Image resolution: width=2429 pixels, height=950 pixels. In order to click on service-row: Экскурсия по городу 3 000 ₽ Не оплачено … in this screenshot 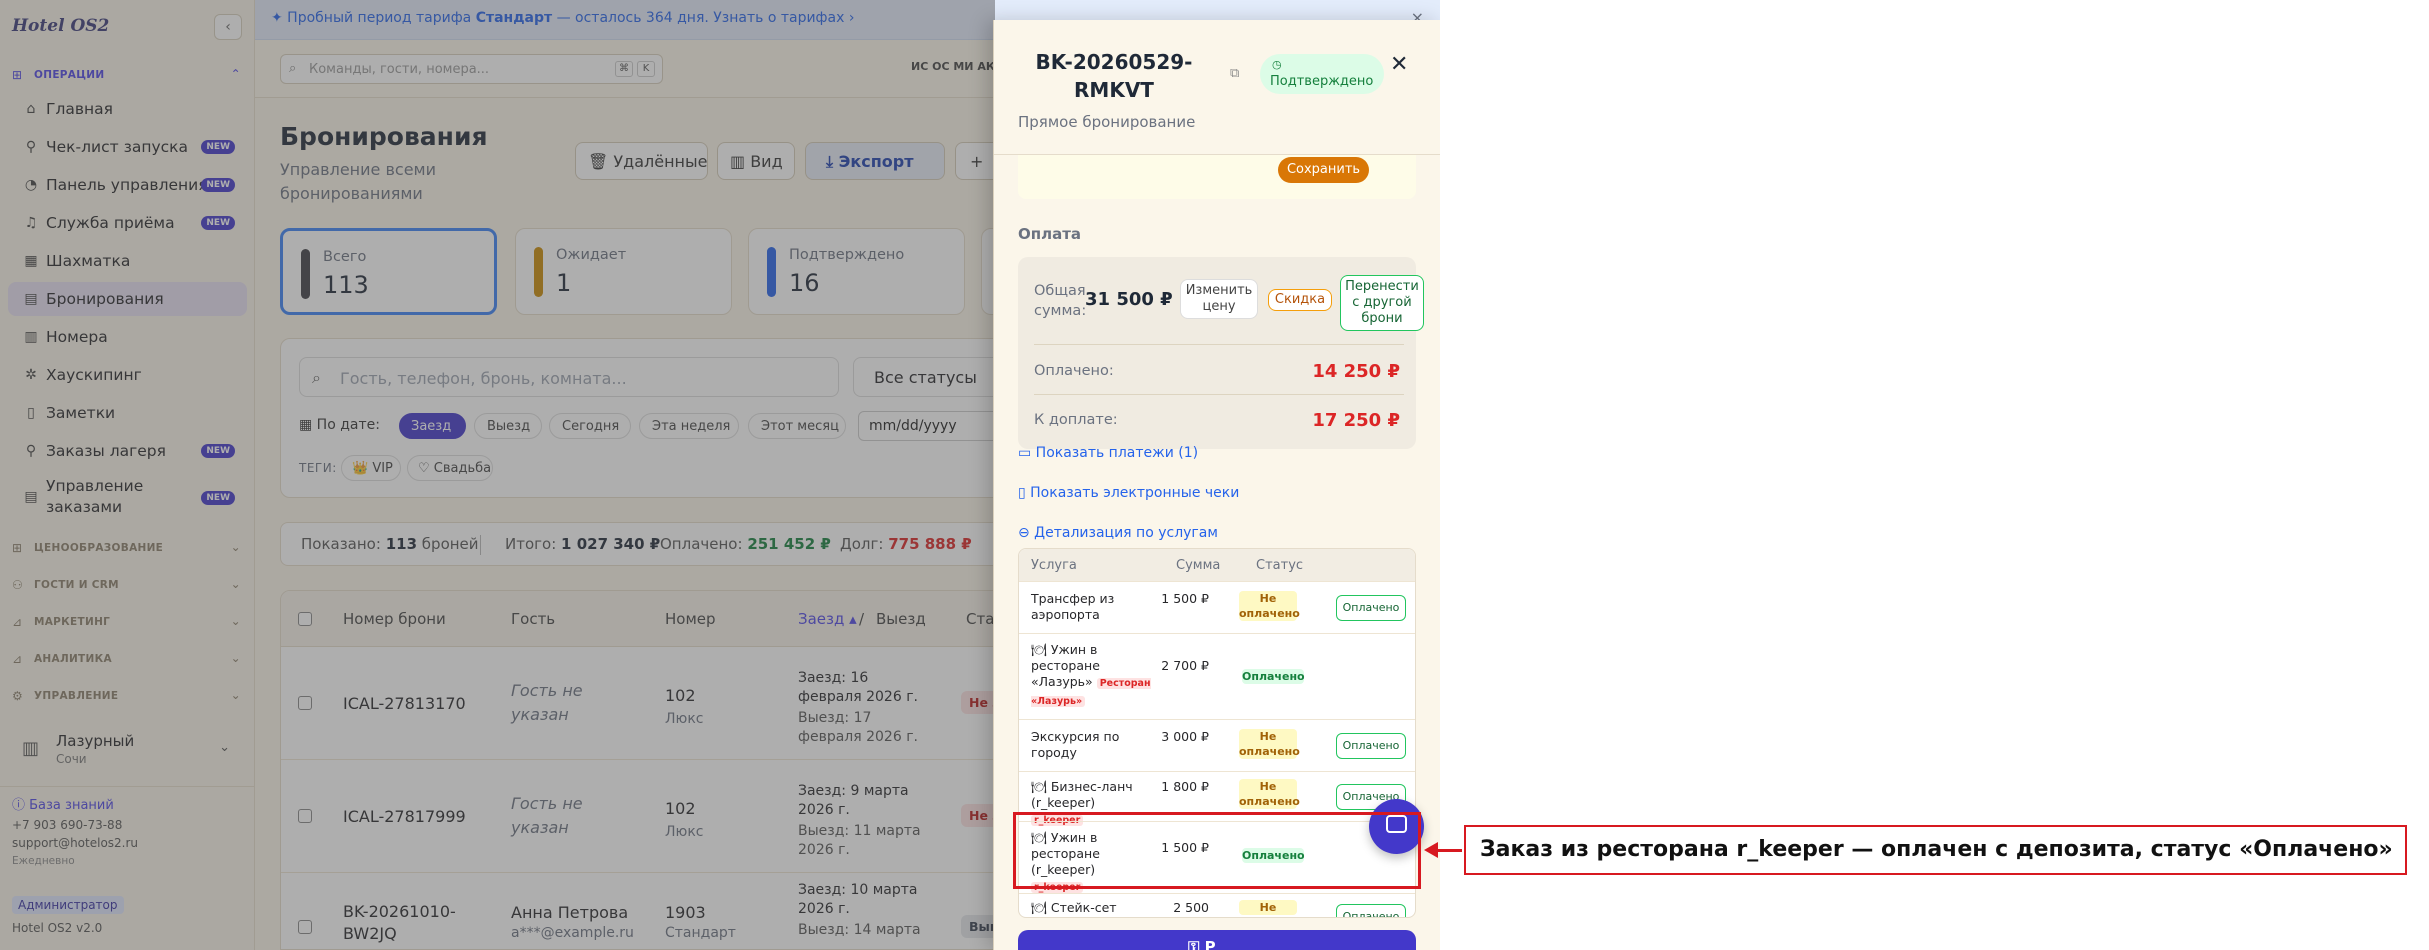, I will do `click(1217, 745)`.